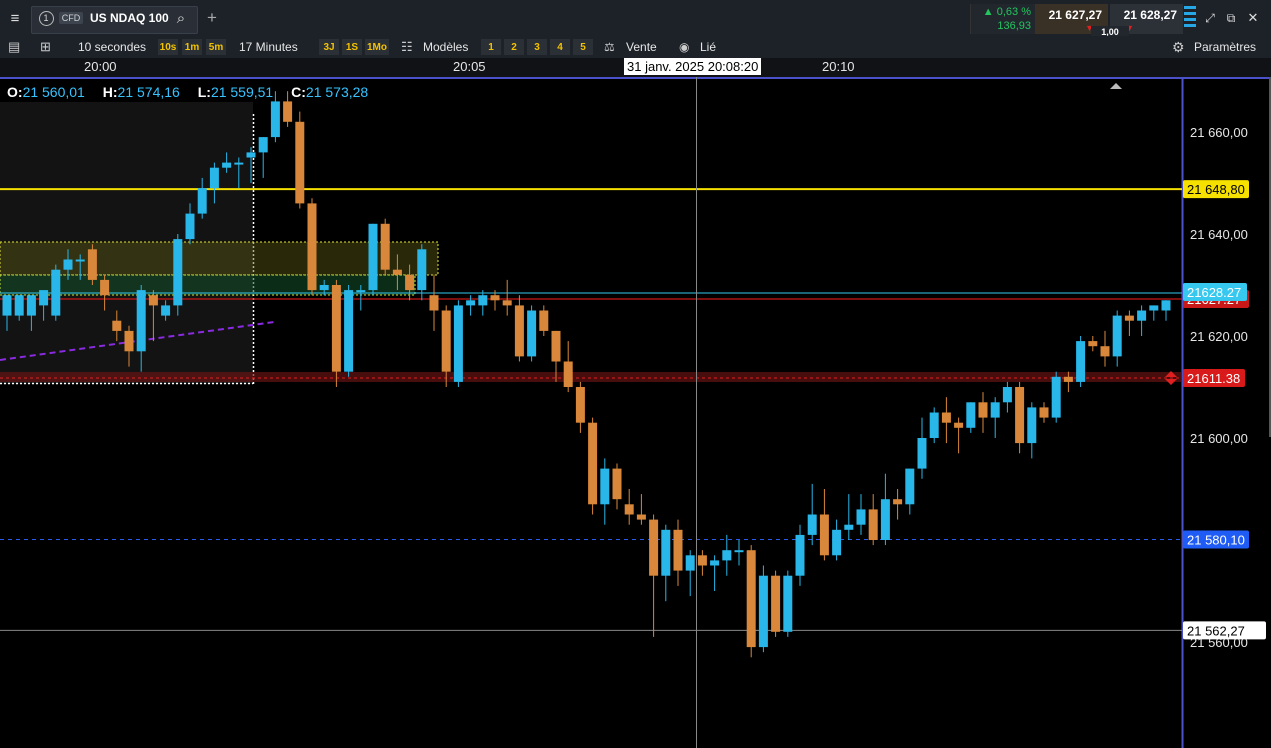 The height and width of the screenshot is (748, 1271). Describe the element at coordinates (298, 92) in the screenshot. I see `close-label: C:` at that location.